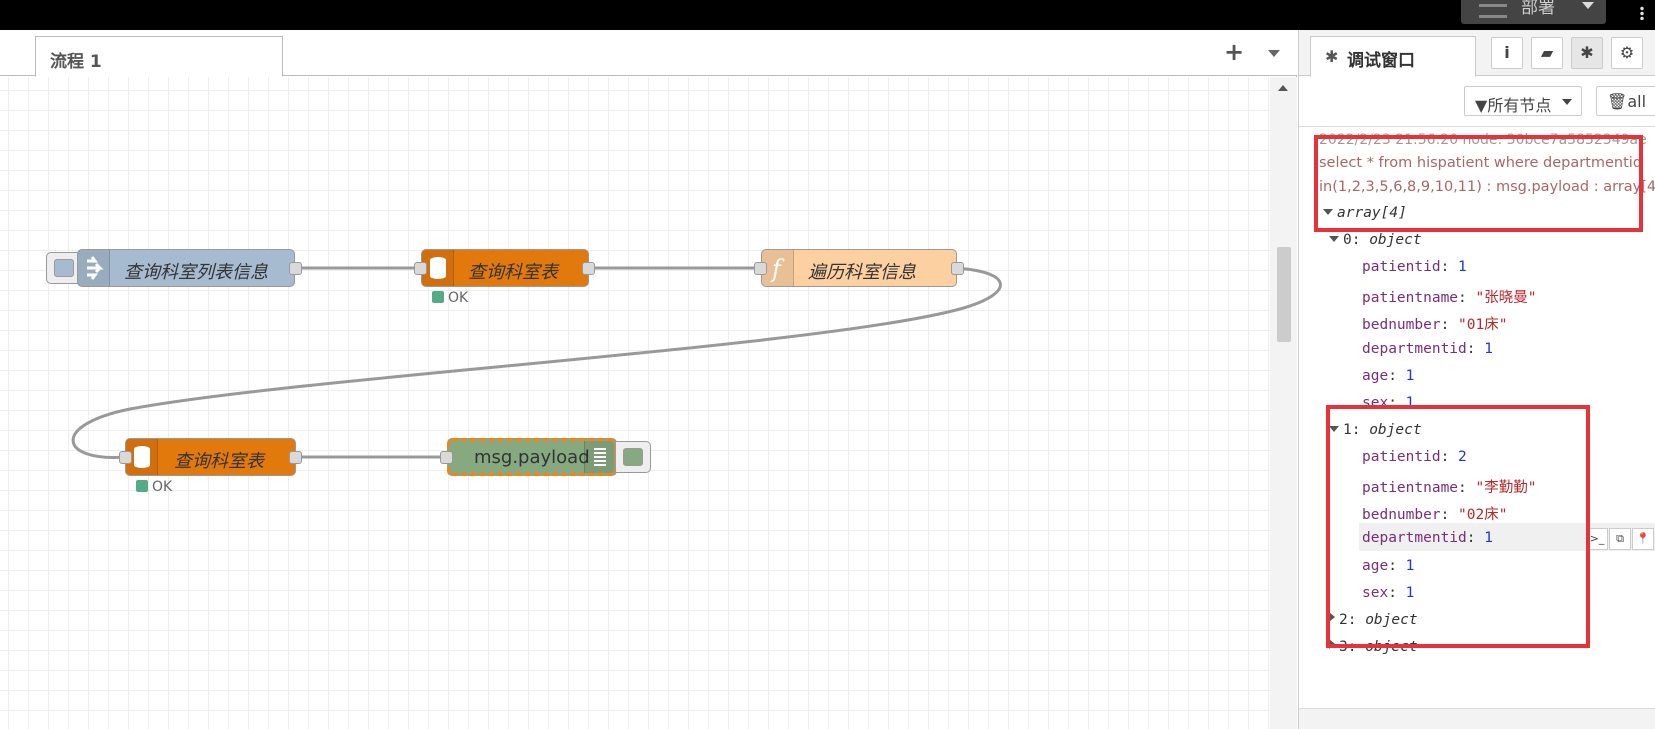 The image size is (1655, 729). I want to click on help-tab-button: ▰, so click(1547, 53).